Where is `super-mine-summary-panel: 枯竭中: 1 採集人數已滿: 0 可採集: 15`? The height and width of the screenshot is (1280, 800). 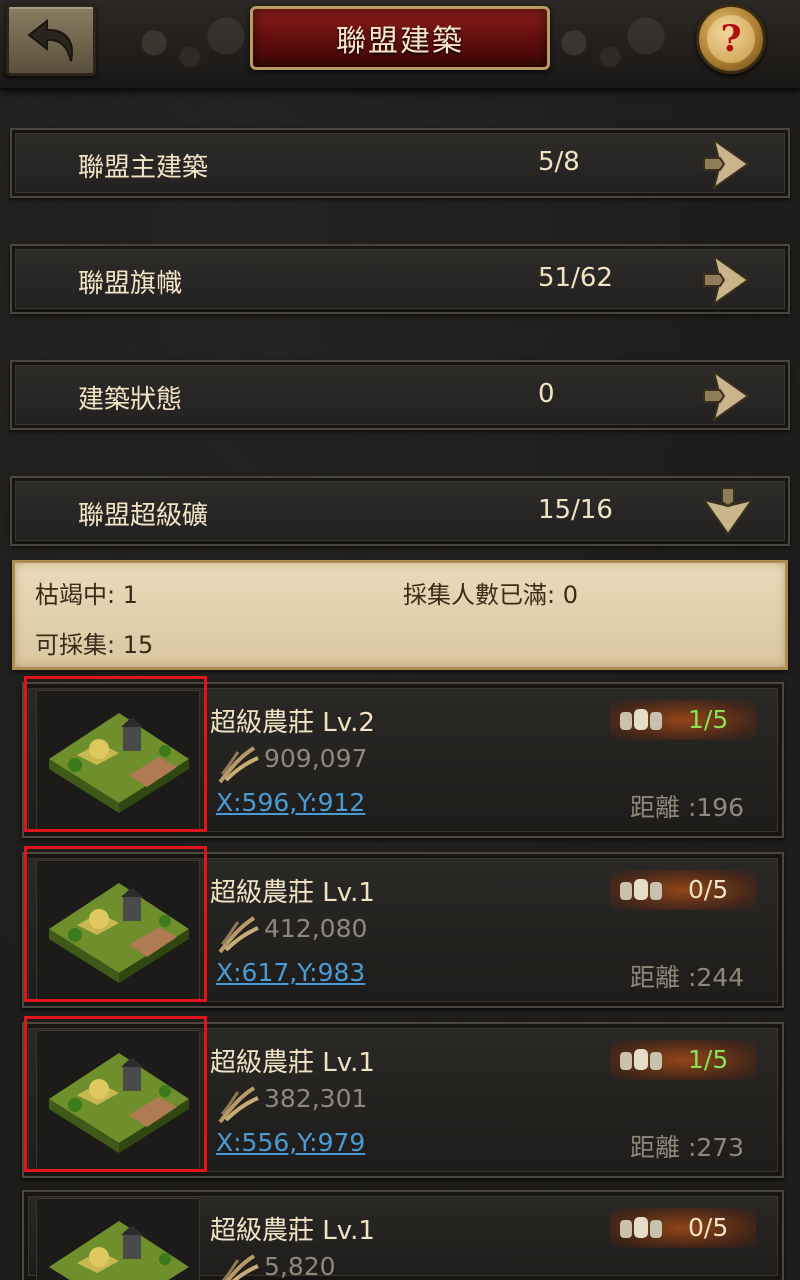
super-mine-summary-panel: 枯竭中: 1 採集人數已滿: 0 可採集: 15 is located at coordinates (400, 615).